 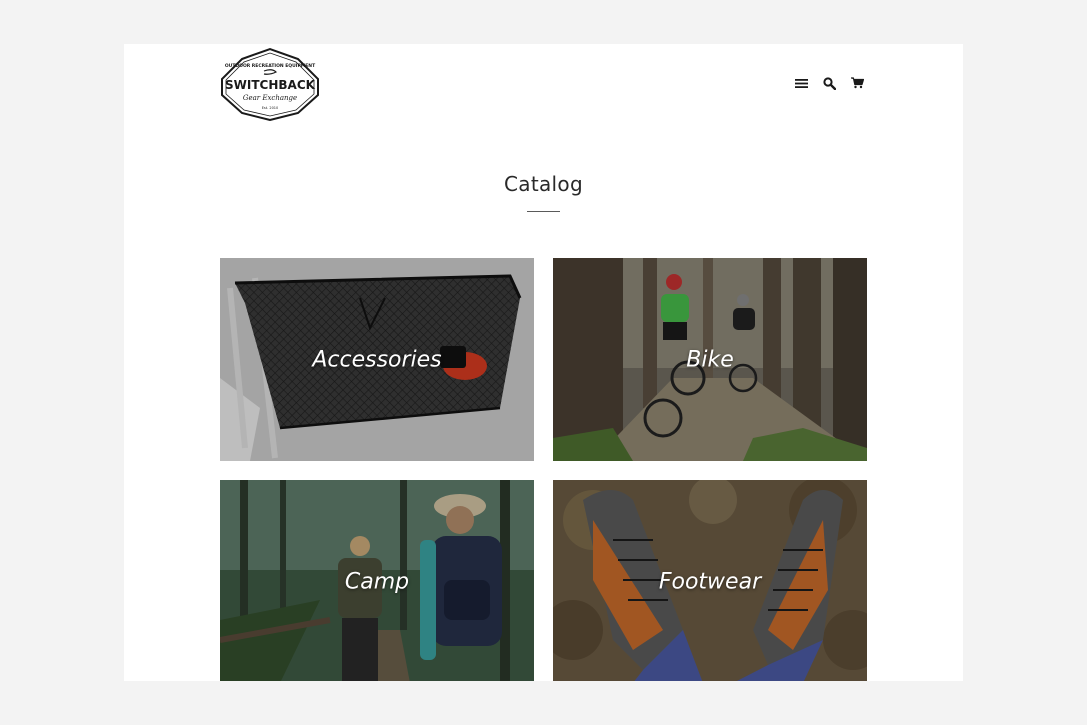 I want to click on logo-tagline: Gear Exchange, so click(x=270, y=98).